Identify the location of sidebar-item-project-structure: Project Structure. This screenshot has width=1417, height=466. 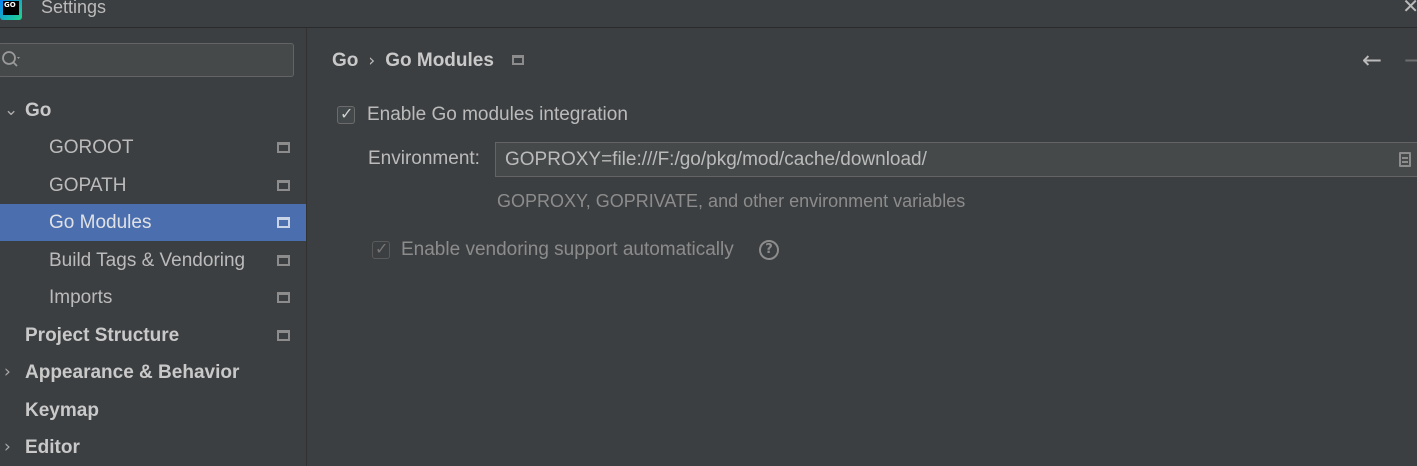
(153, 335).